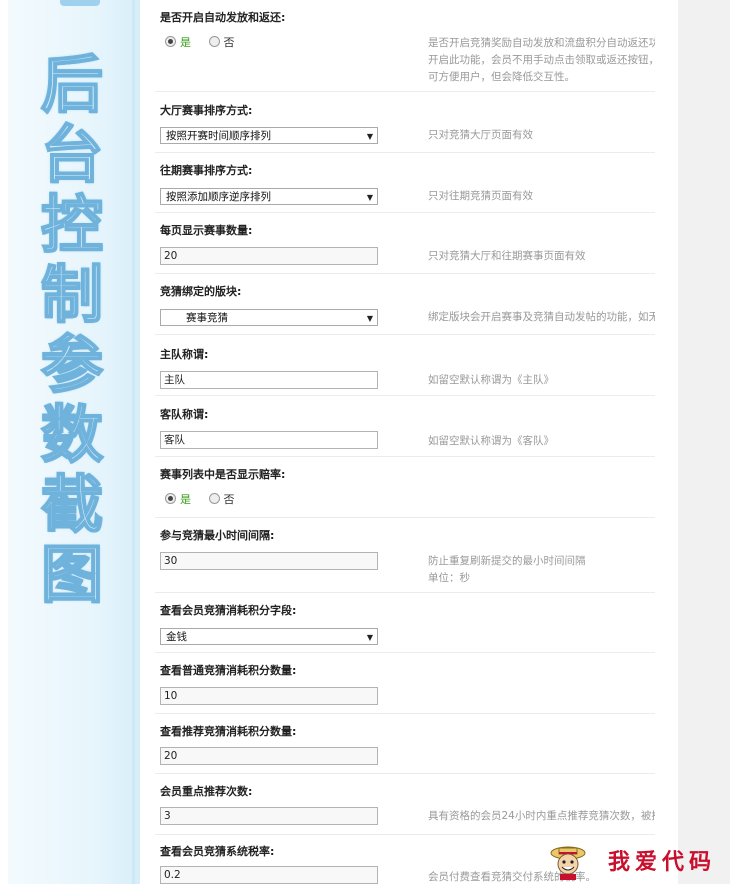 The image size is (730, 886). Describe the element at coordinates (228, 670) in the screenshot. I see `setting-label: 查看普通竞猜消耗积分数量:` at that location.